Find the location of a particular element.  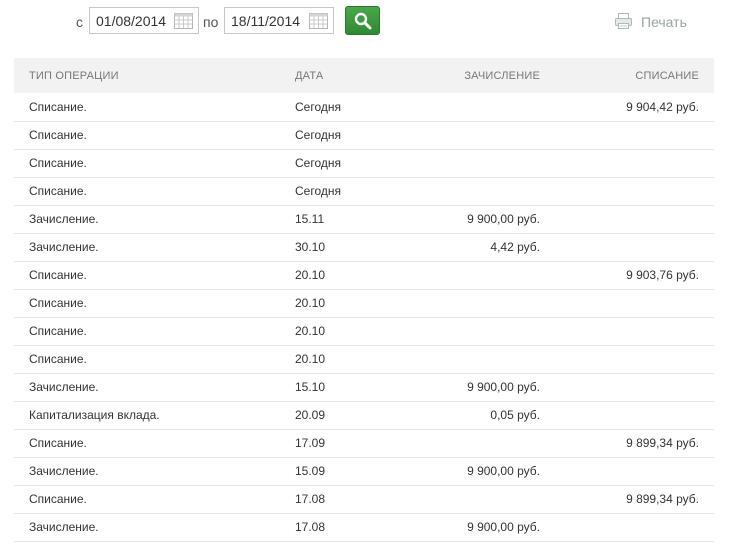

printer-icon is located at coordinates (623, 21).